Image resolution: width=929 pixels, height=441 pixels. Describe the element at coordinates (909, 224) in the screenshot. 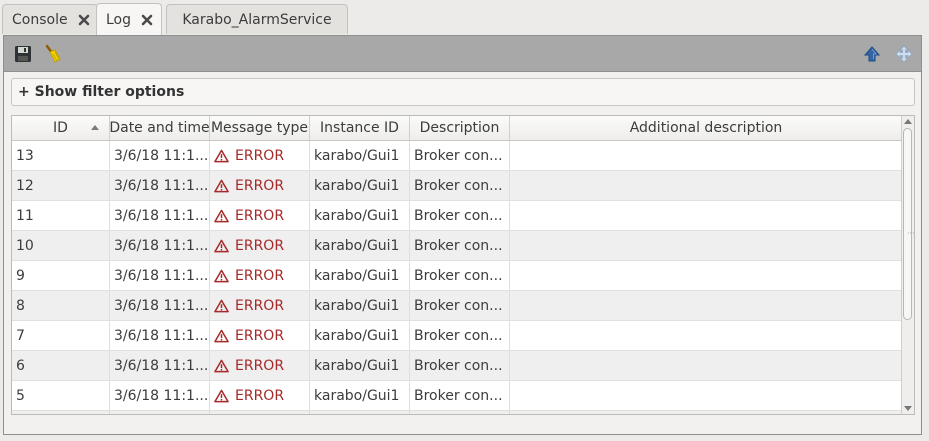

I see `scrollbar-thumb: ···` at that location.